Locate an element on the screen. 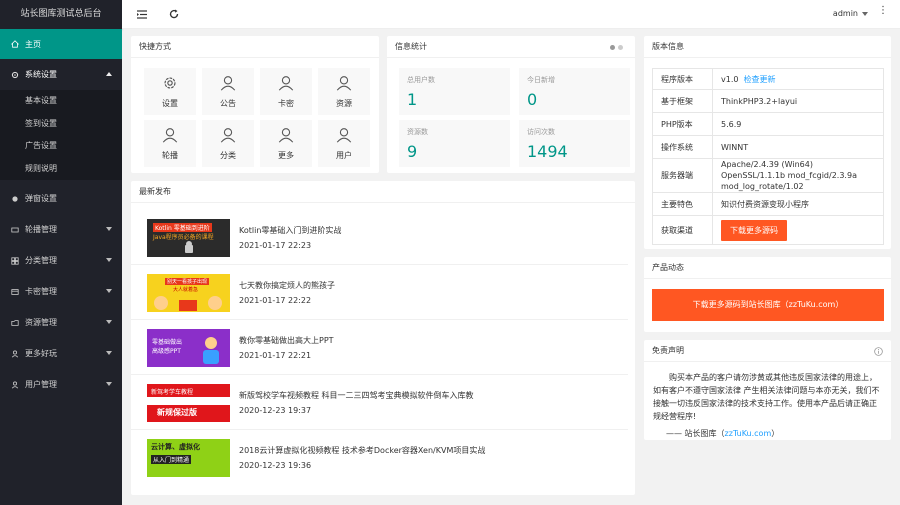  gear-icon is located at coordinates (15, 75).